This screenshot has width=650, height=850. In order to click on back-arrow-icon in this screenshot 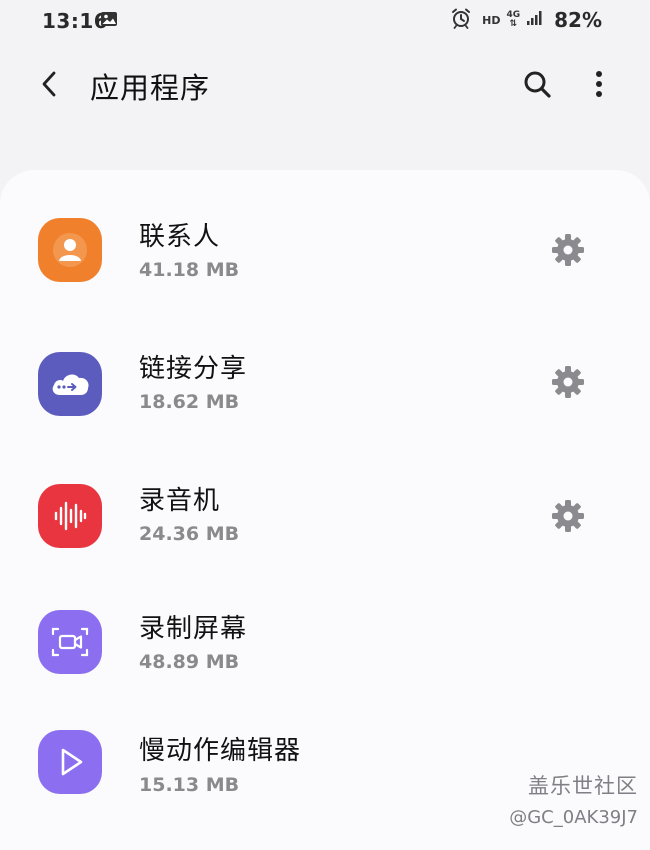, I will do `click(49, 84)`.